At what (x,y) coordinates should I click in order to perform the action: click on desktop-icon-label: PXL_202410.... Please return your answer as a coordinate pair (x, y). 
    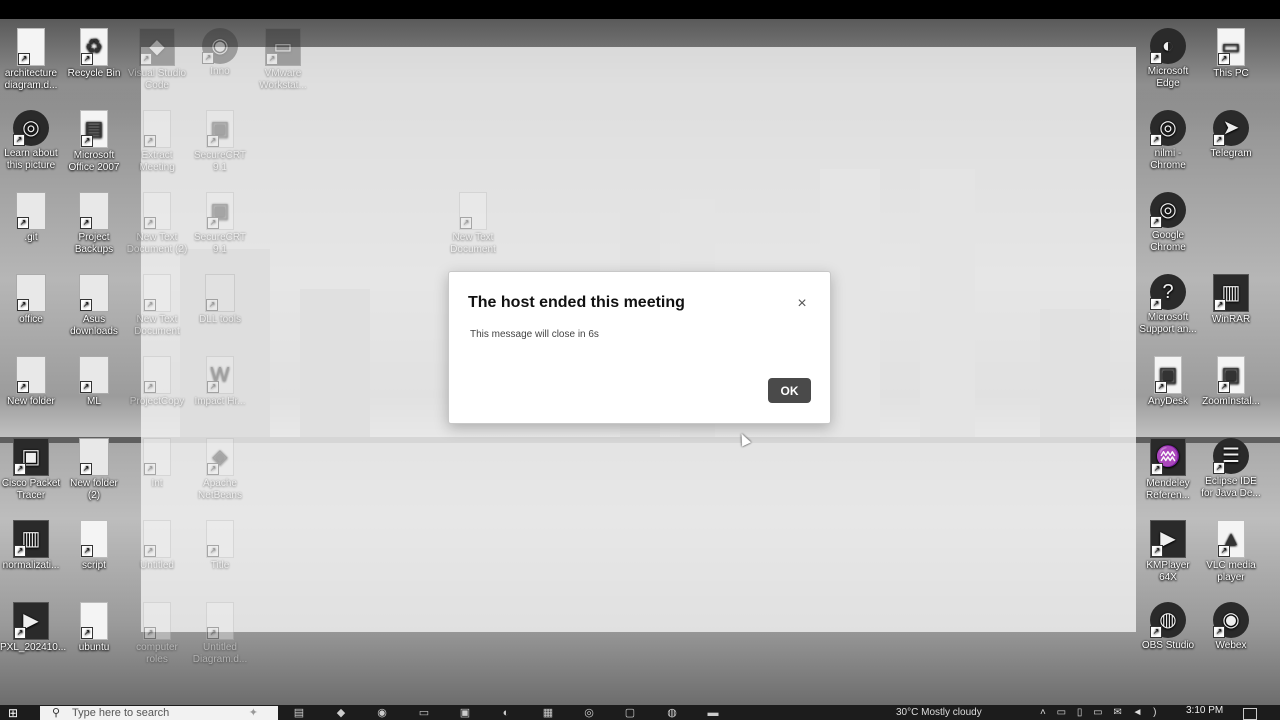
    Looking at the image, I should click on (33, 647).